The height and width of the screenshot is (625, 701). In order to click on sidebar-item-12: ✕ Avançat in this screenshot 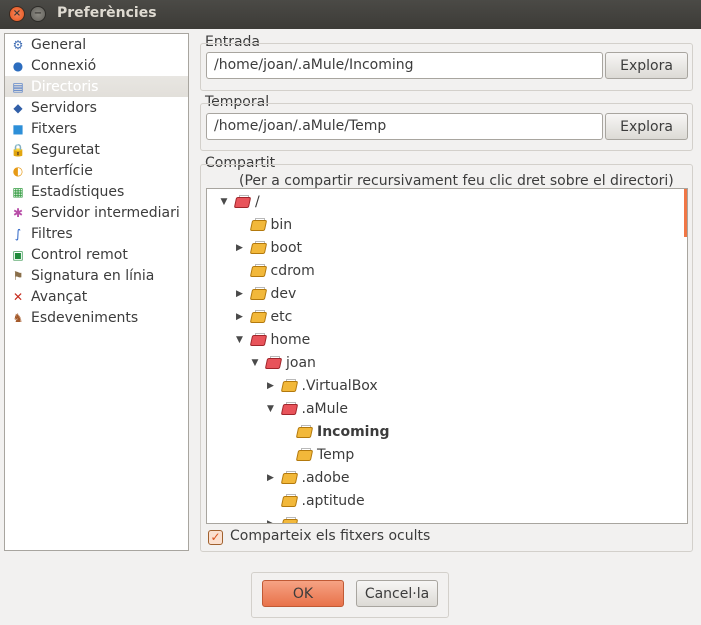, I will do `click(96, 296)`.